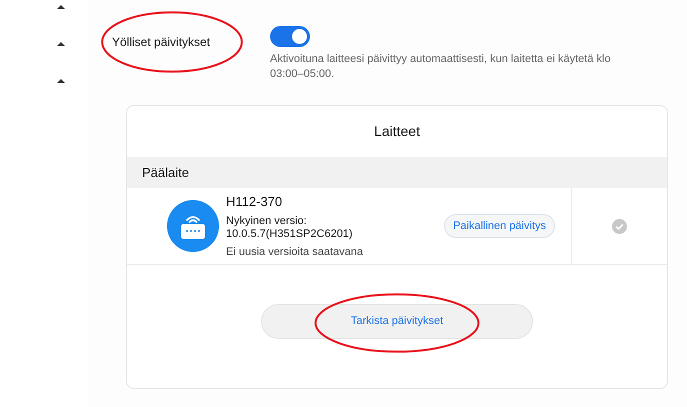 The height and width of the screenshot is (407, 687). I want to click on router-icon, so click(193, 226).